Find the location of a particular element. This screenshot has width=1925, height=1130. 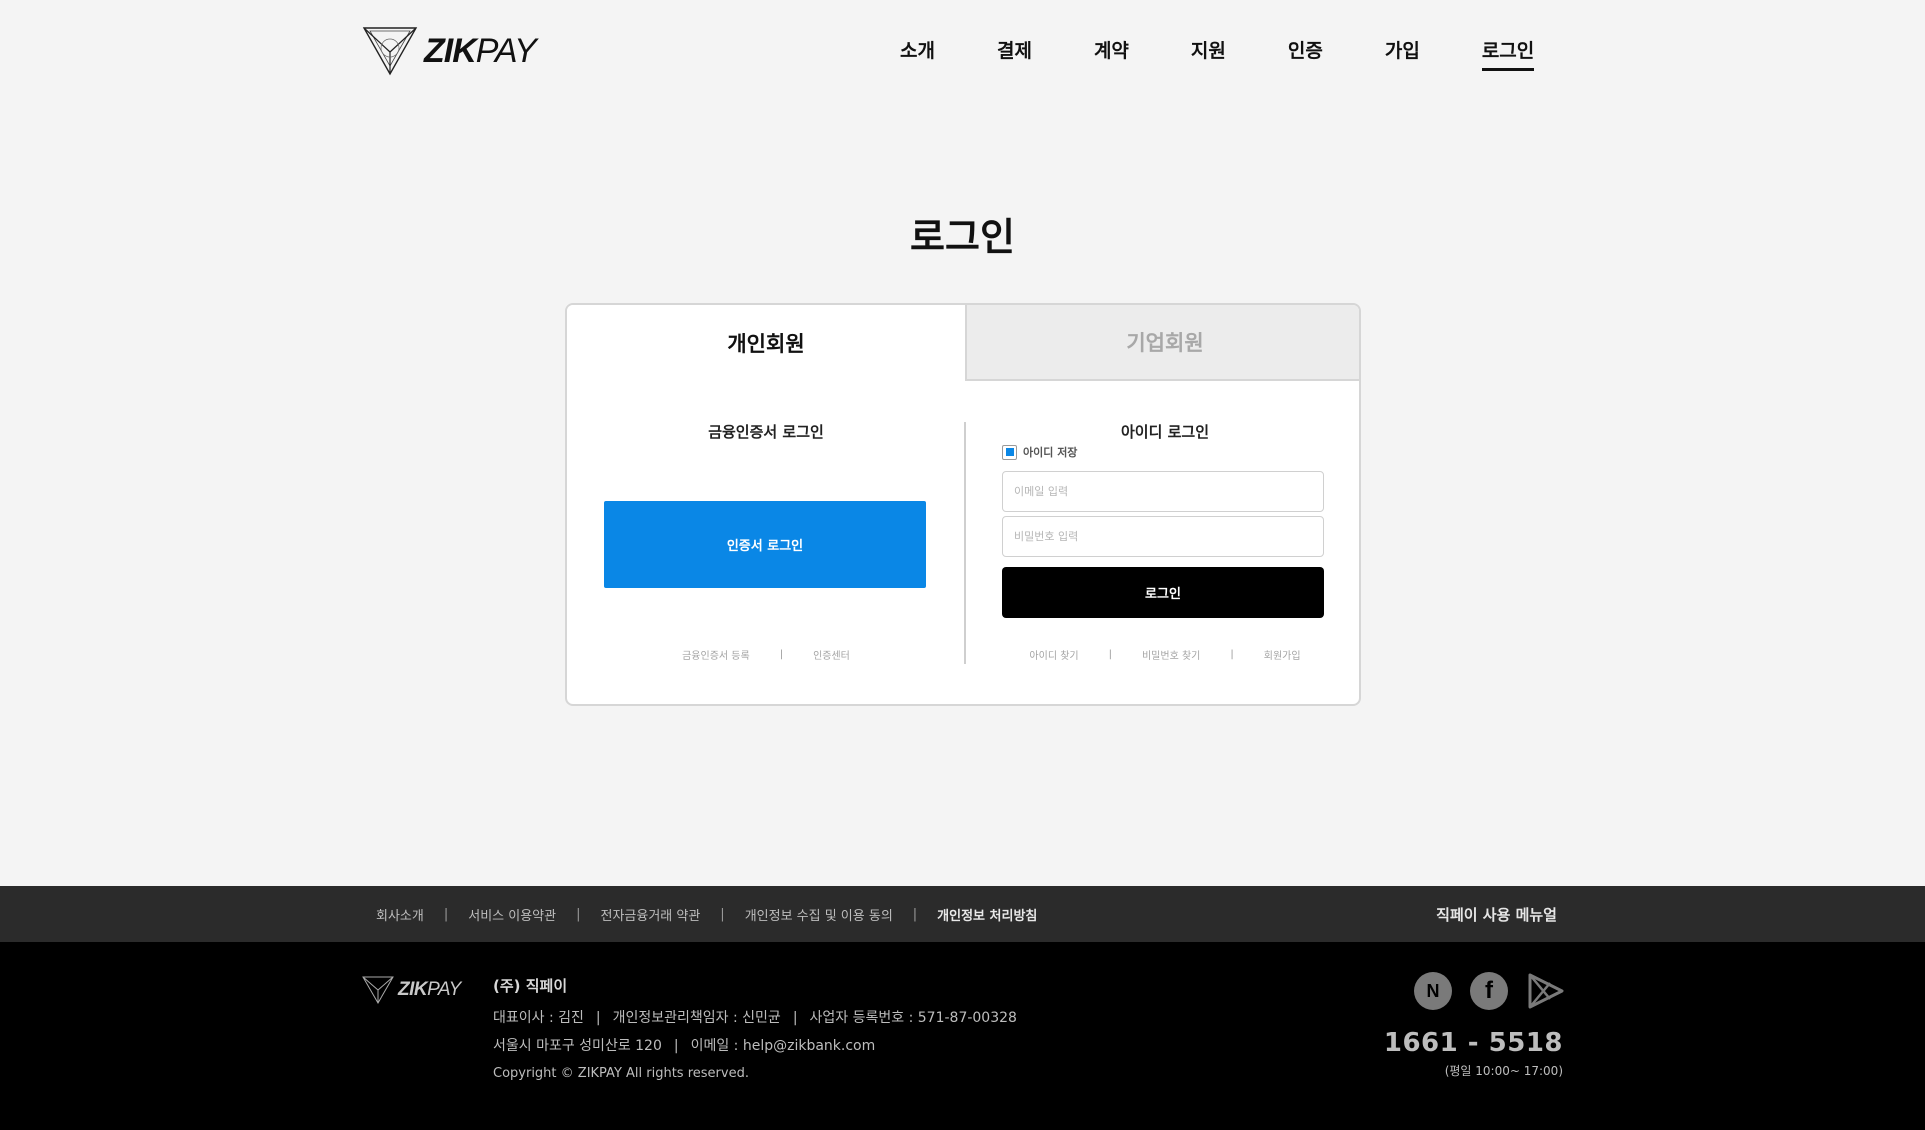

email-text: 이메일 : help@zikbank.com is located at coordinates (783, 1046).